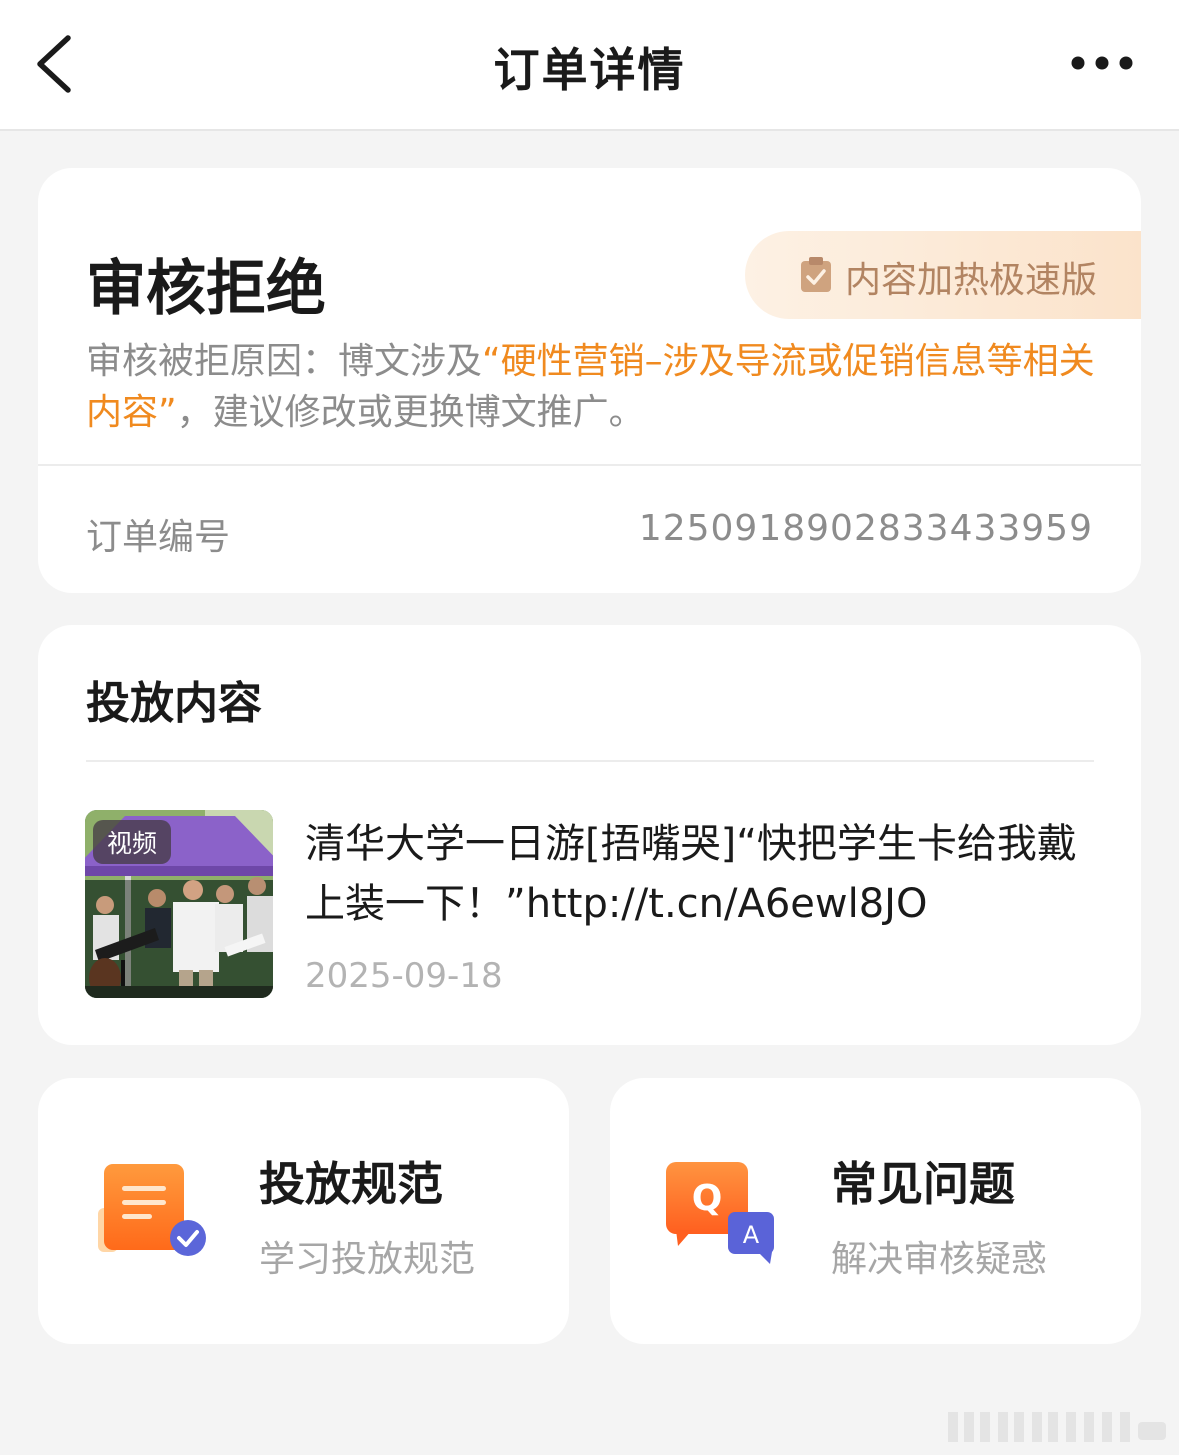 Image resolution: width=1179 pixels, height=1455 pixels. I want to click on product-tag-label: 内容加热极速版, so click(971, 280).